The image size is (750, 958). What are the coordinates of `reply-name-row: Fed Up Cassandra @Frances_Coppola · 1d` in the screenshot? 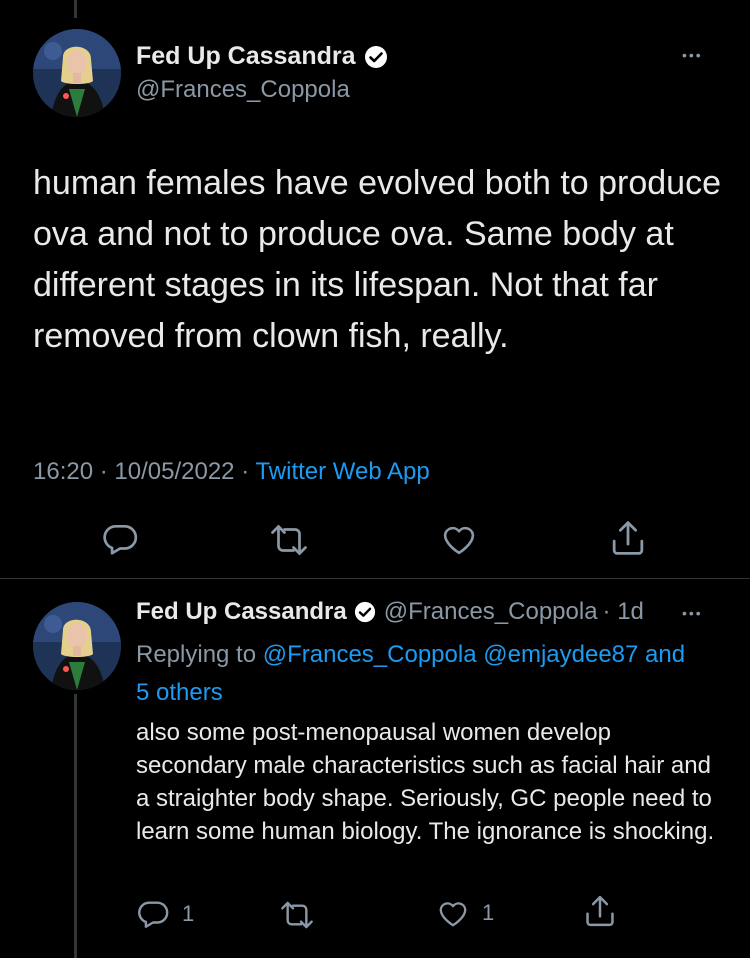 It's located at (390, 612).